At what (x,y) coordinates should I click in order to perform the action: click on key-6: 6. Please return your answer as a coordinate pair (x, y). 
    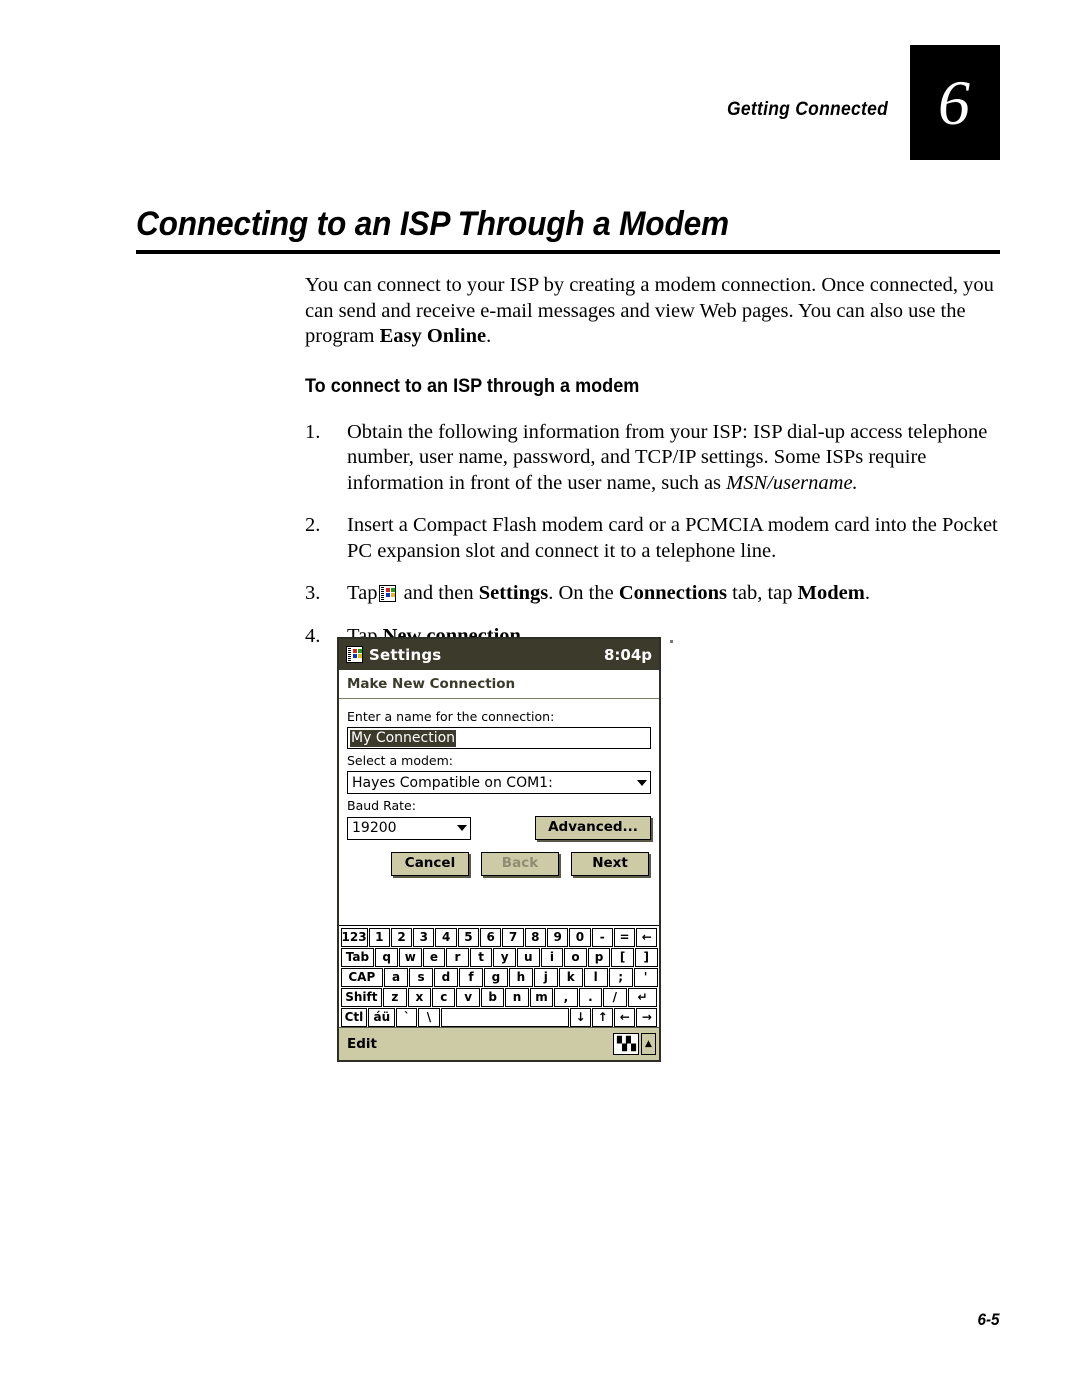
    Looking at the image, I should click on (491, 937).